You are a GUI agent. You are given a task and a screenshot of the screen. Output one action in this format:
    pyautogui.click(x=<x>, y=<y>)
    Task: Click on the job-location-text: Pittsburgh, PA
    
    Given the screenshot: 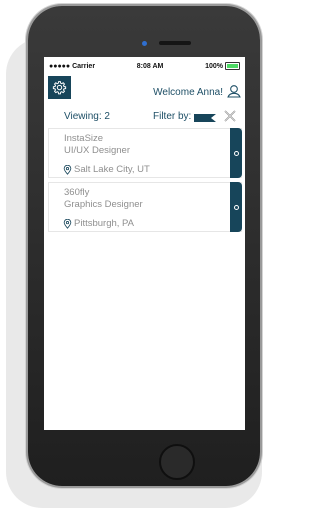 What is the action you would take?
    pyautogui.click(x=104, y=223)
    